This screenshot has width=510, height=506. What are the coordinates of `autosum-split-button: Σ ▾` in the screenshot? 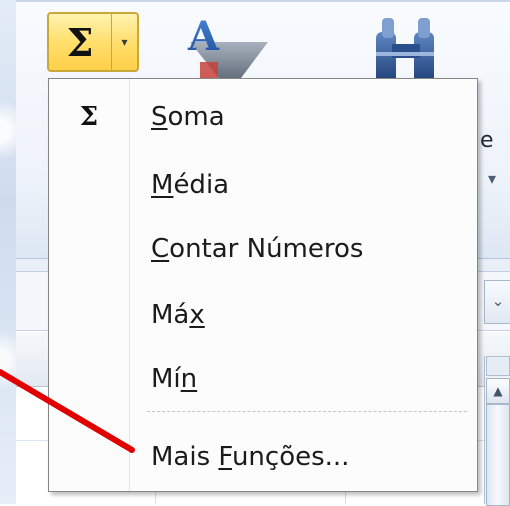 It's located at (93, 42).